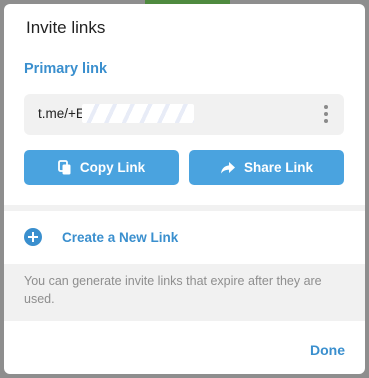 The width and height of the screenshot is (369, 378). What do you see at coordinates (112, 167) in the screenshot?
I see `copy-link-label: Copy Link` at bounding box center [112, 167].